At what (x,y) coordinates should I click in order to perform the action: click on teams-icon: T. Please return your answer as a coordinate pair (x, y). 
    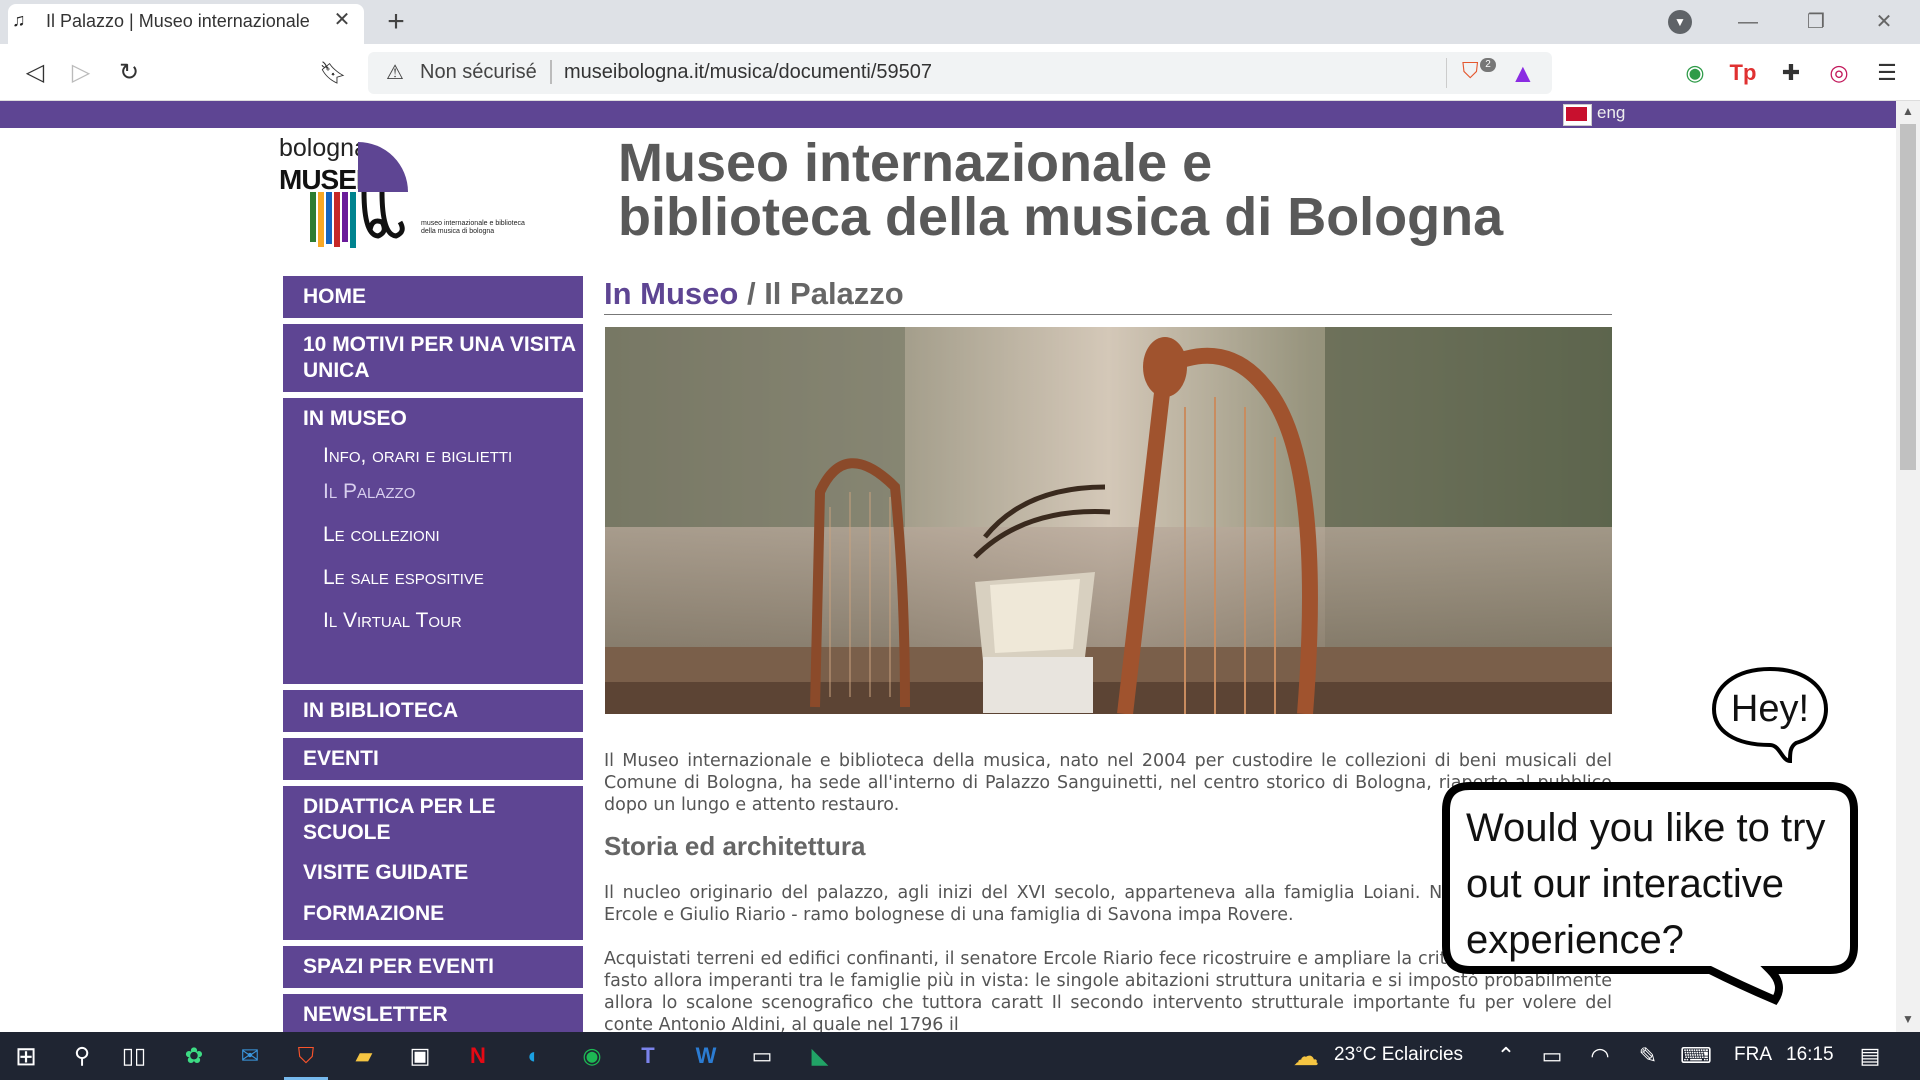
    Looking at the image, I should click on (648, 1056).